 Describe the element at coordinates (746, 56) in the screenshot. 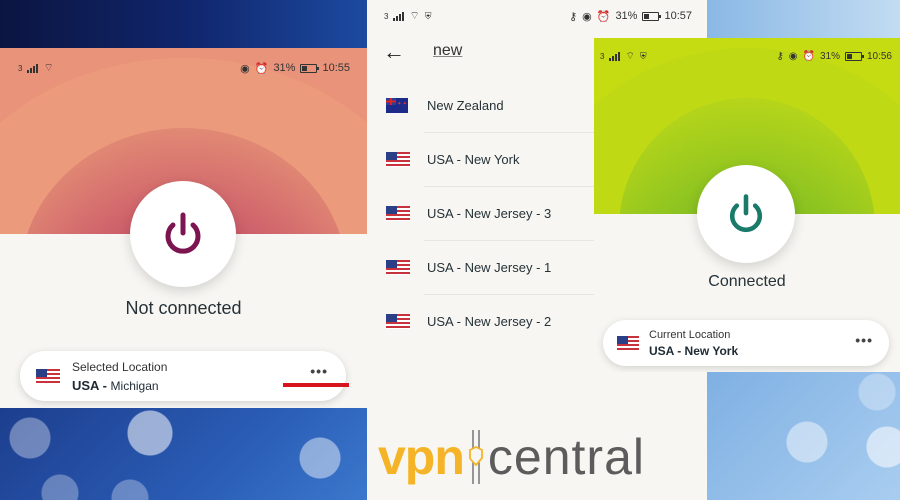

I see `status-bar: 3 ⌔ ⛨ ⚷ ◉ ⏰ 31% 10:56` at that location.